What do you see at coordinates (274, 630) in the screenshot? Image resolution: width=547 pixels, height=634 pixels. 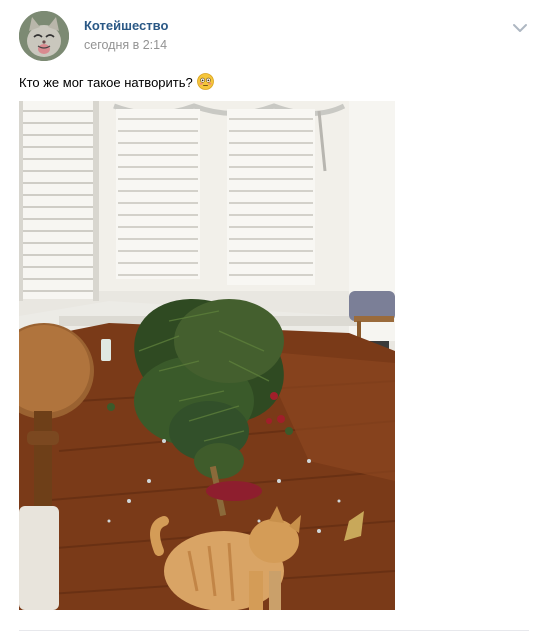 I see `post-divider` at bounding box center [274, 630].